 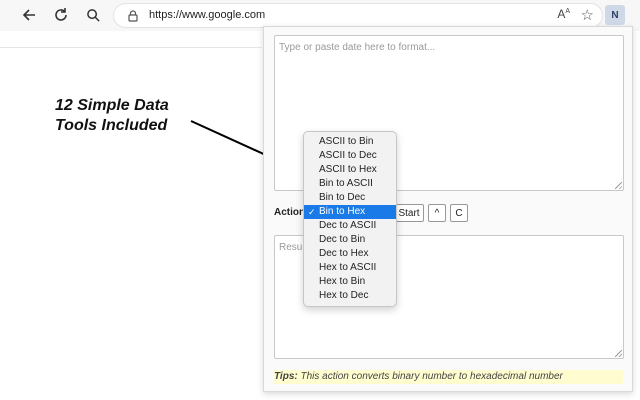 What do you see at coordinates (350, 142) in the screenshot?
I see `dropdown-option: ASCII to Bin` at bounding box center [350, 142].